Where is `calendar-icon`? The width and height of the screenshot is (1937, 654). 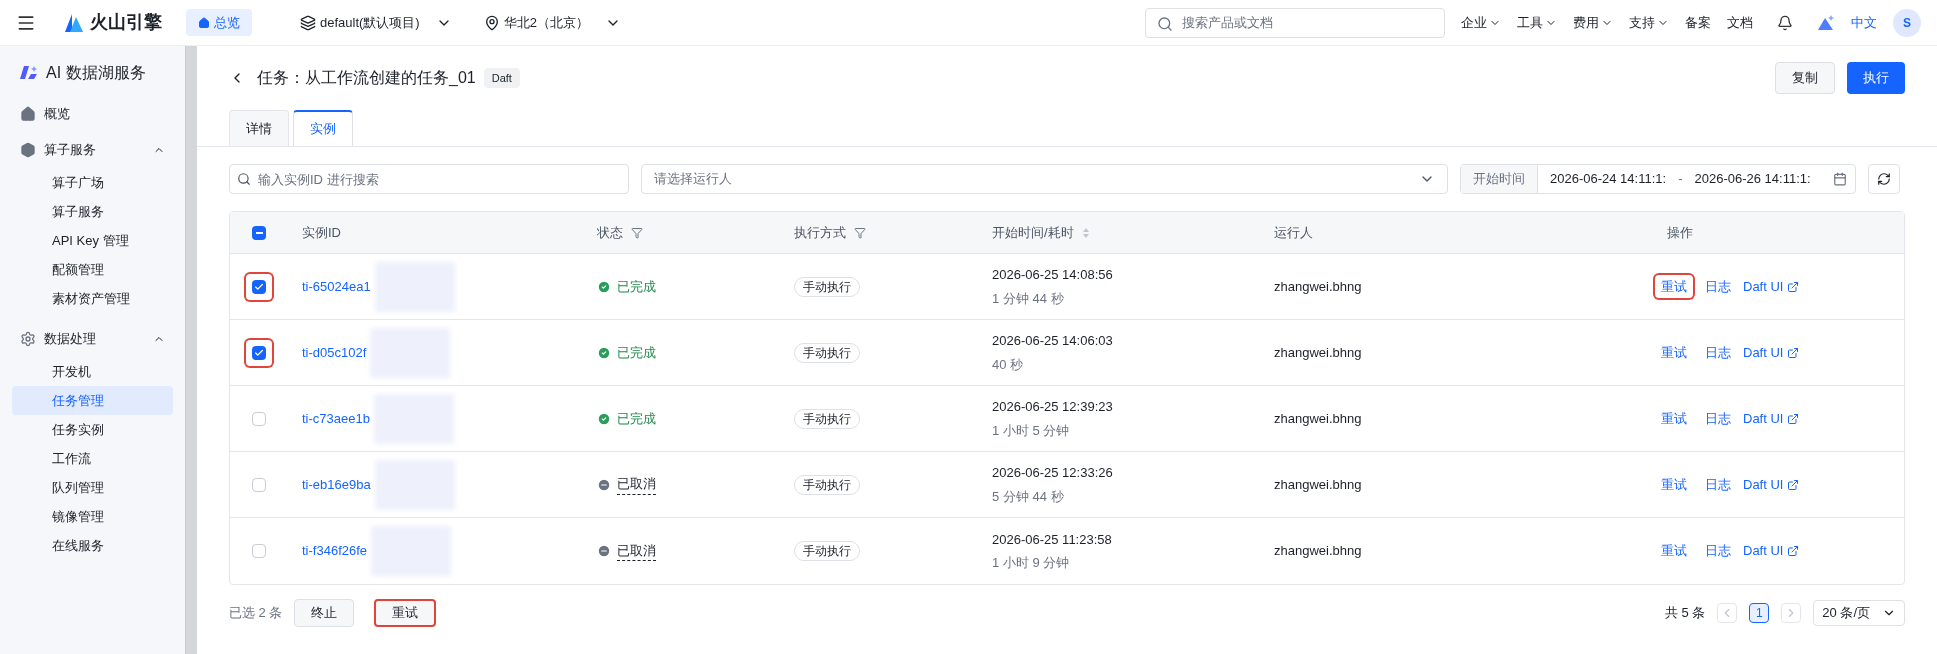
calendar-icon is located at coordinates (1840, 179).